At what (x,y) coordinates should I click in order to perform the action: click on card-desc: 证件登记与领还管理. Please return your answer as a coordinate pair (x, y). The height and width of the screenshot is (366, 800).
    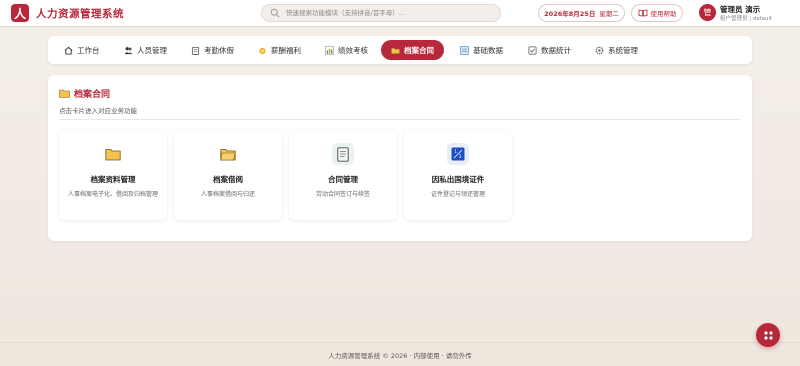
    Looking at the image, I should click on (457, 194).